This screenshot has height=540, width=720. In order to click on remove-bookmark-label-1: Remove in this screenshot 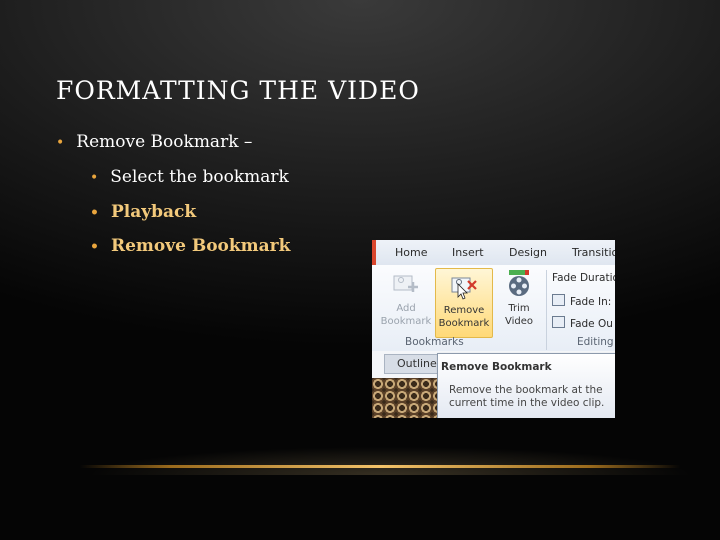, I will do `click(464, 310)`.